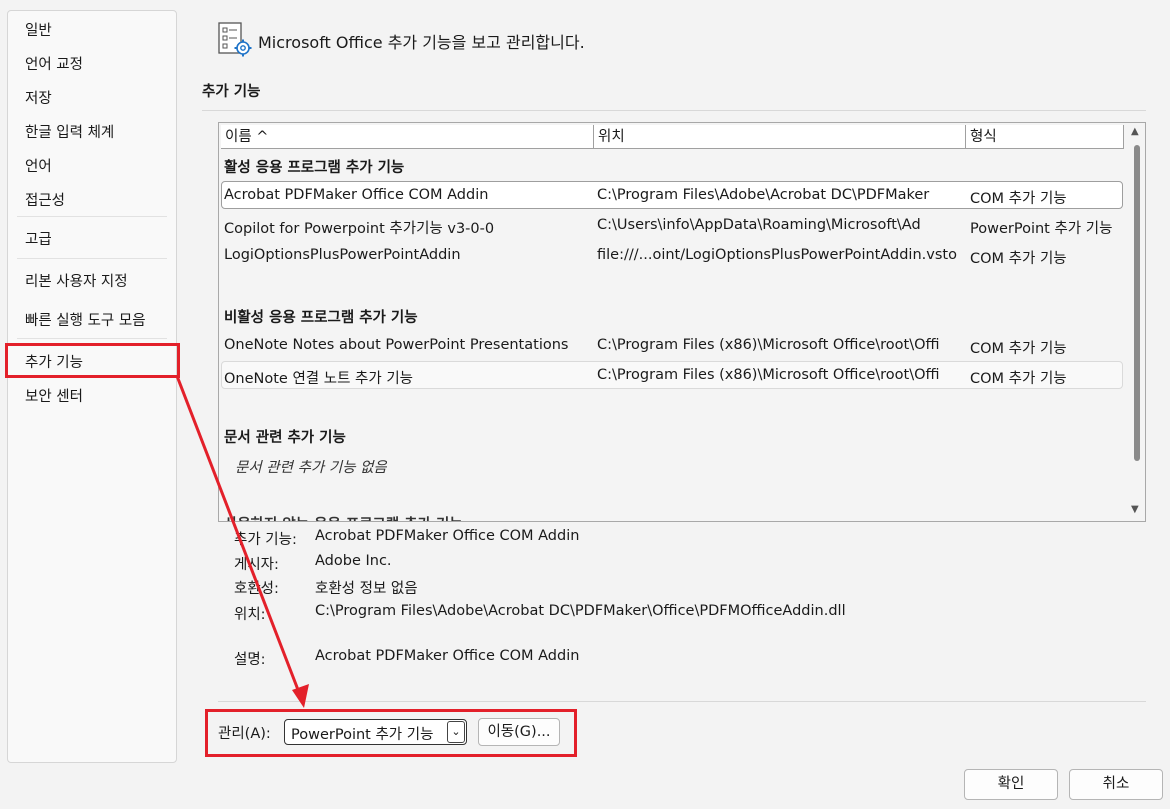  I want to click on detail-value-compatibility: 호환성 정보 없음, so click(366, 589).